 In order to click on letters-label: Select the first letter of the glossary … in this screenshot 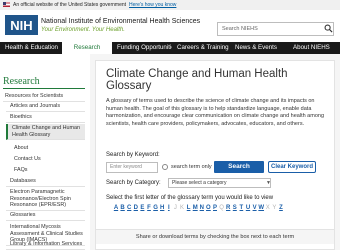, I will do `click(190, 198)`.